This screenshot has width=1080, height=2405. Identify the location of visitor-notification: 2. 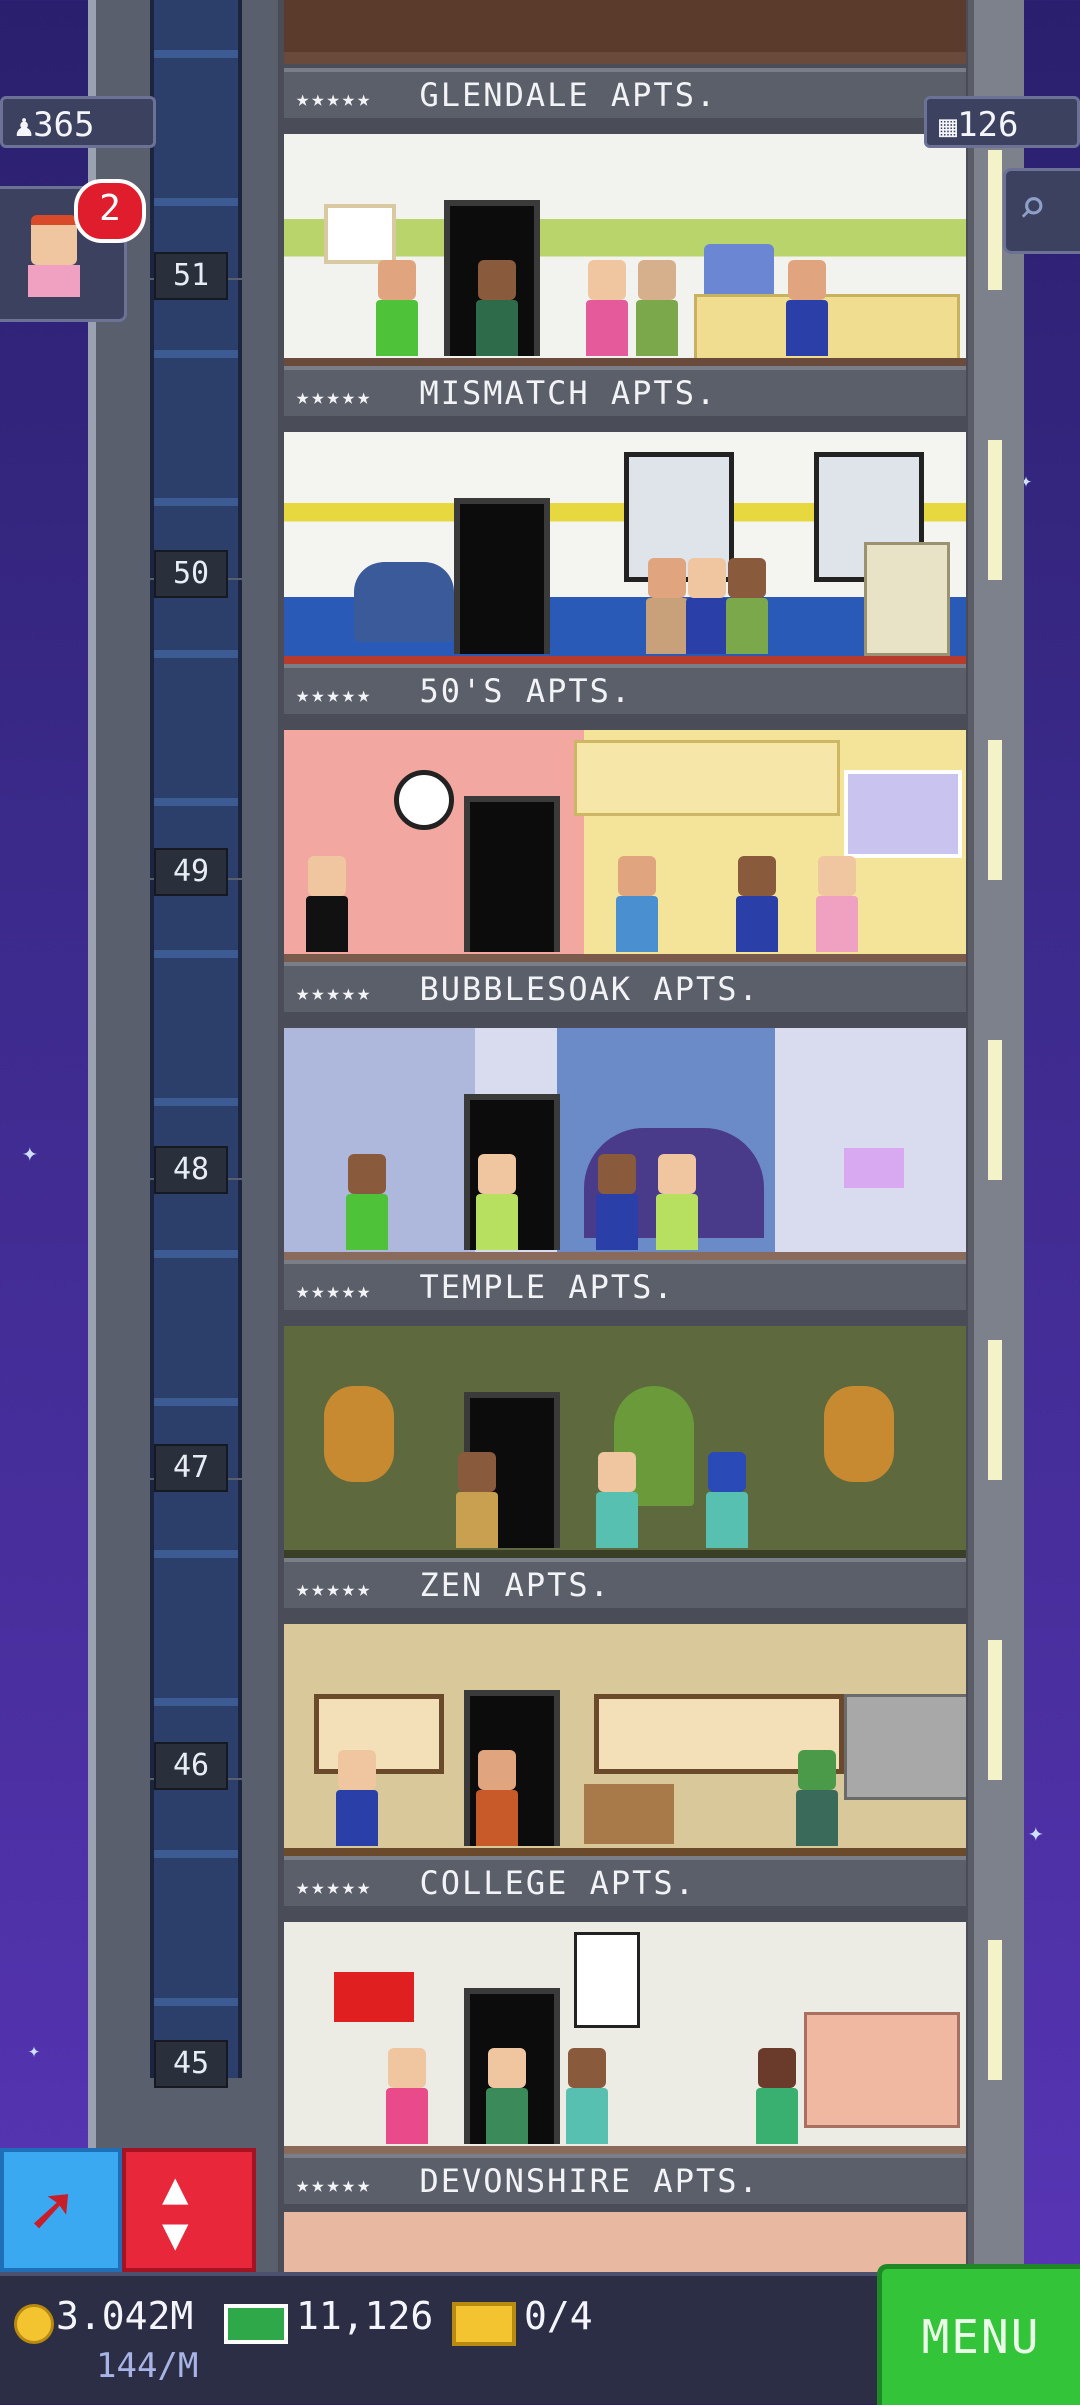
(73, 250).